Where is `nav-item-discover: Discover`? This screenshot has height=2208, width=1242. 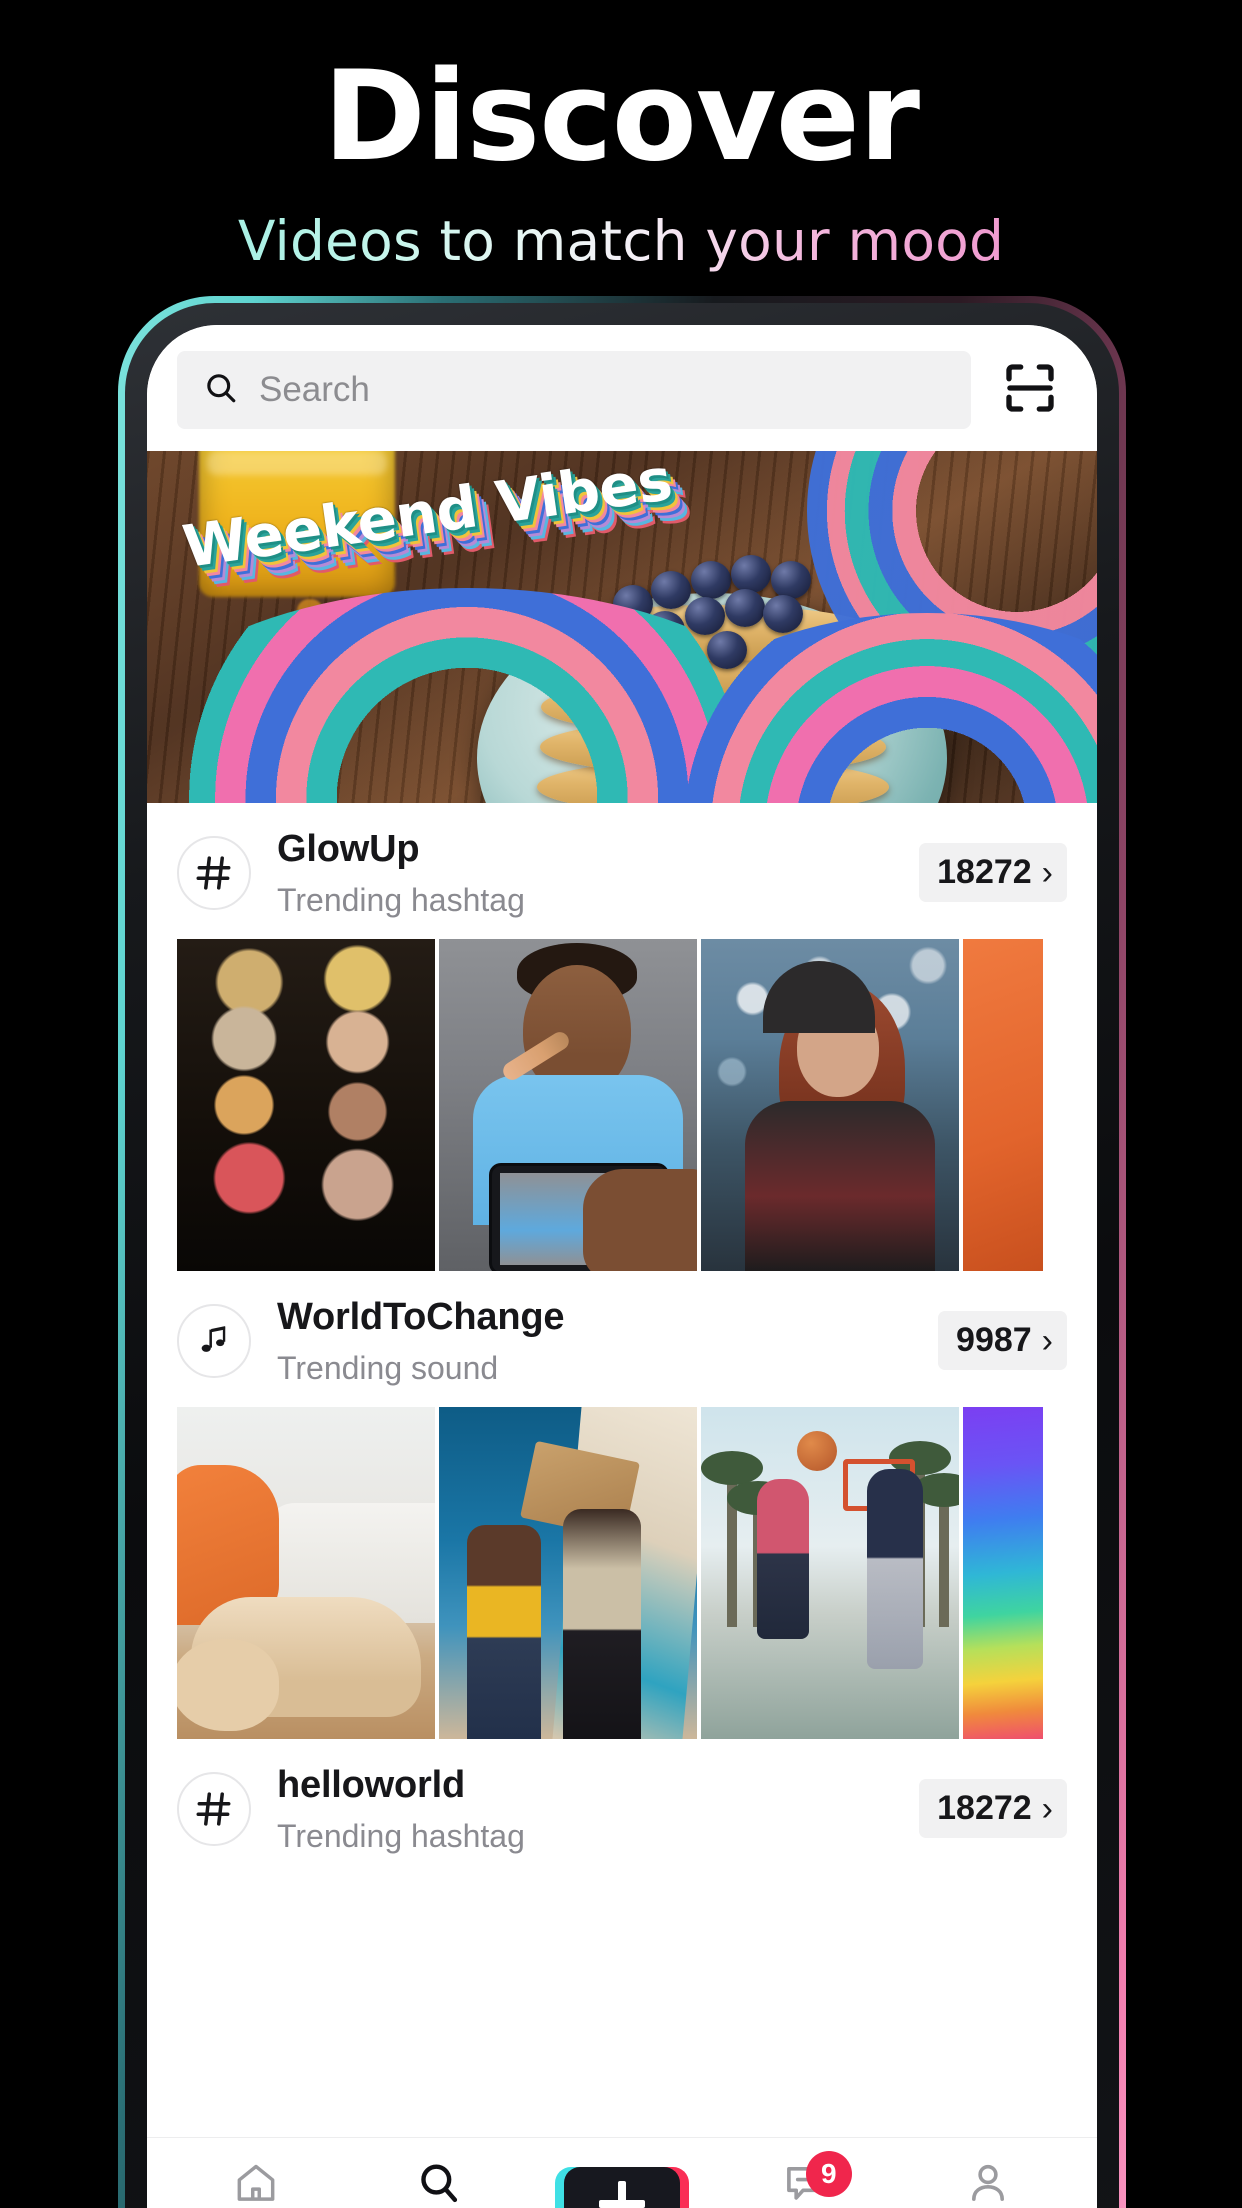
nav-item-discover: Discover is located at coordinates (439, 2183).